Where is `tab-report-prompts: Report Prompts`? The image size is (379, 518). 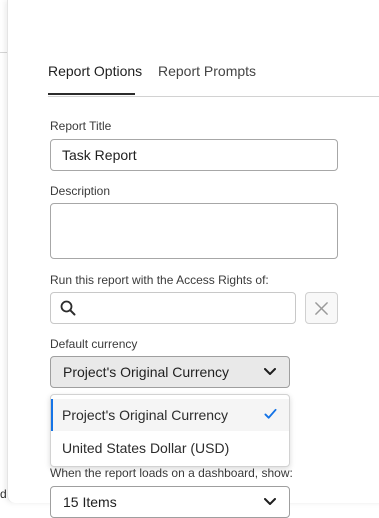
tab-report-prompts: Report Prompts is located at coordinates (207, 71).